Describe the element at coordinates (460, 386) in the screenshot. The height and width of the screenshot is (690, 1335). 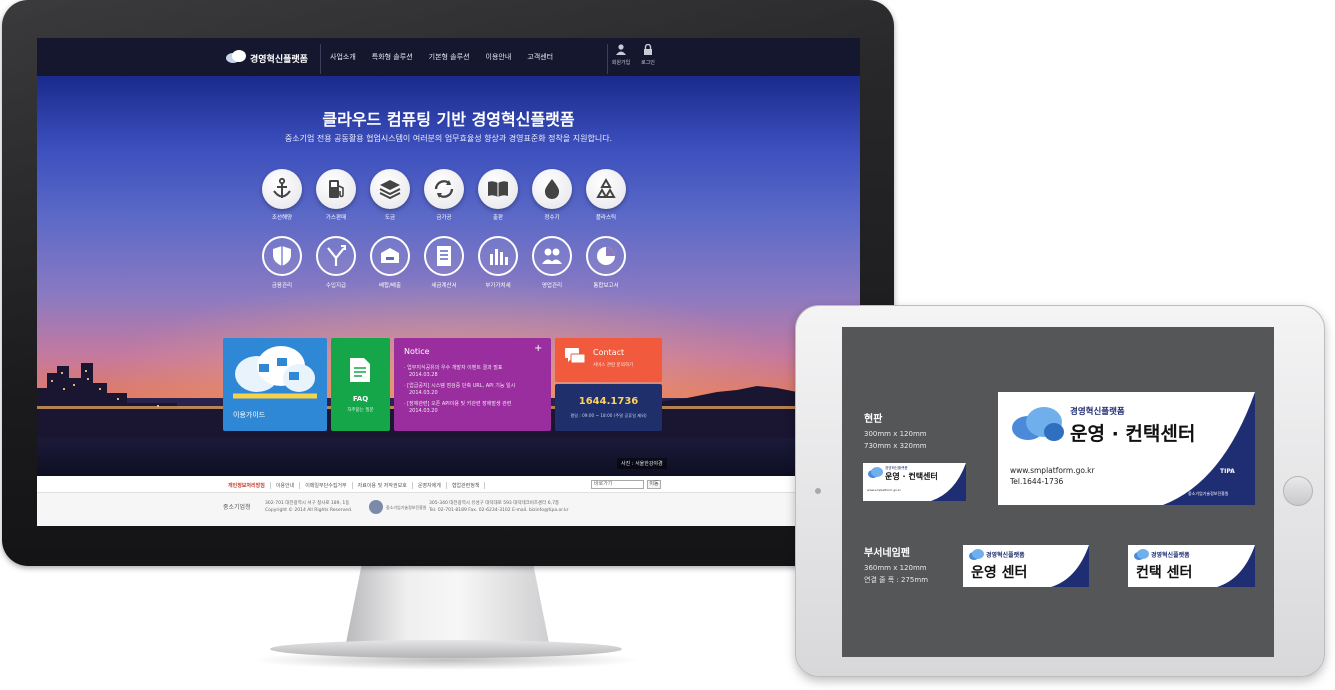
I see `notice-item-text: · [업급공지] 시스템 점검중 단축 URL, API 기능 일시` at that location.